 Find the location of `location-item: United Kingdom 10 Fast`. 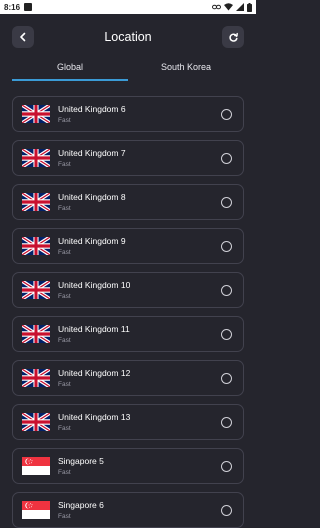

location-item: United Kingdom 10 Fast is located at coordinates (128, 290).